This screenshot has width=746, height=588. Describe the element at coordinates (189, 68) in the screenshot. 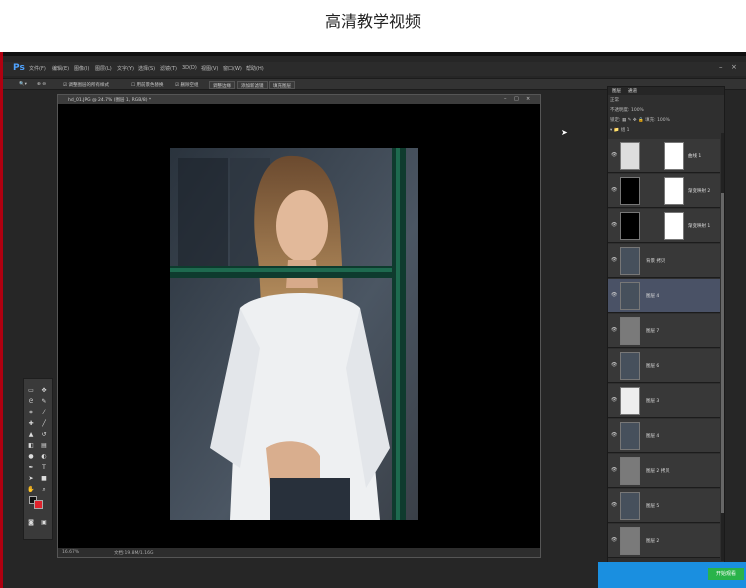

I see `menu-3d: 3D(D)` at that location.